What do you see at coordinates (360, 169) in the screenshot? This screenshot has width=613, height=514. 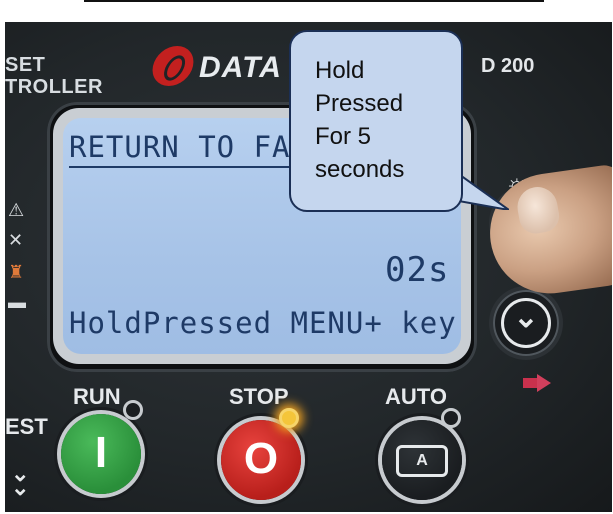 I see `callout-line: seconds` at bounding box center [360, 169].